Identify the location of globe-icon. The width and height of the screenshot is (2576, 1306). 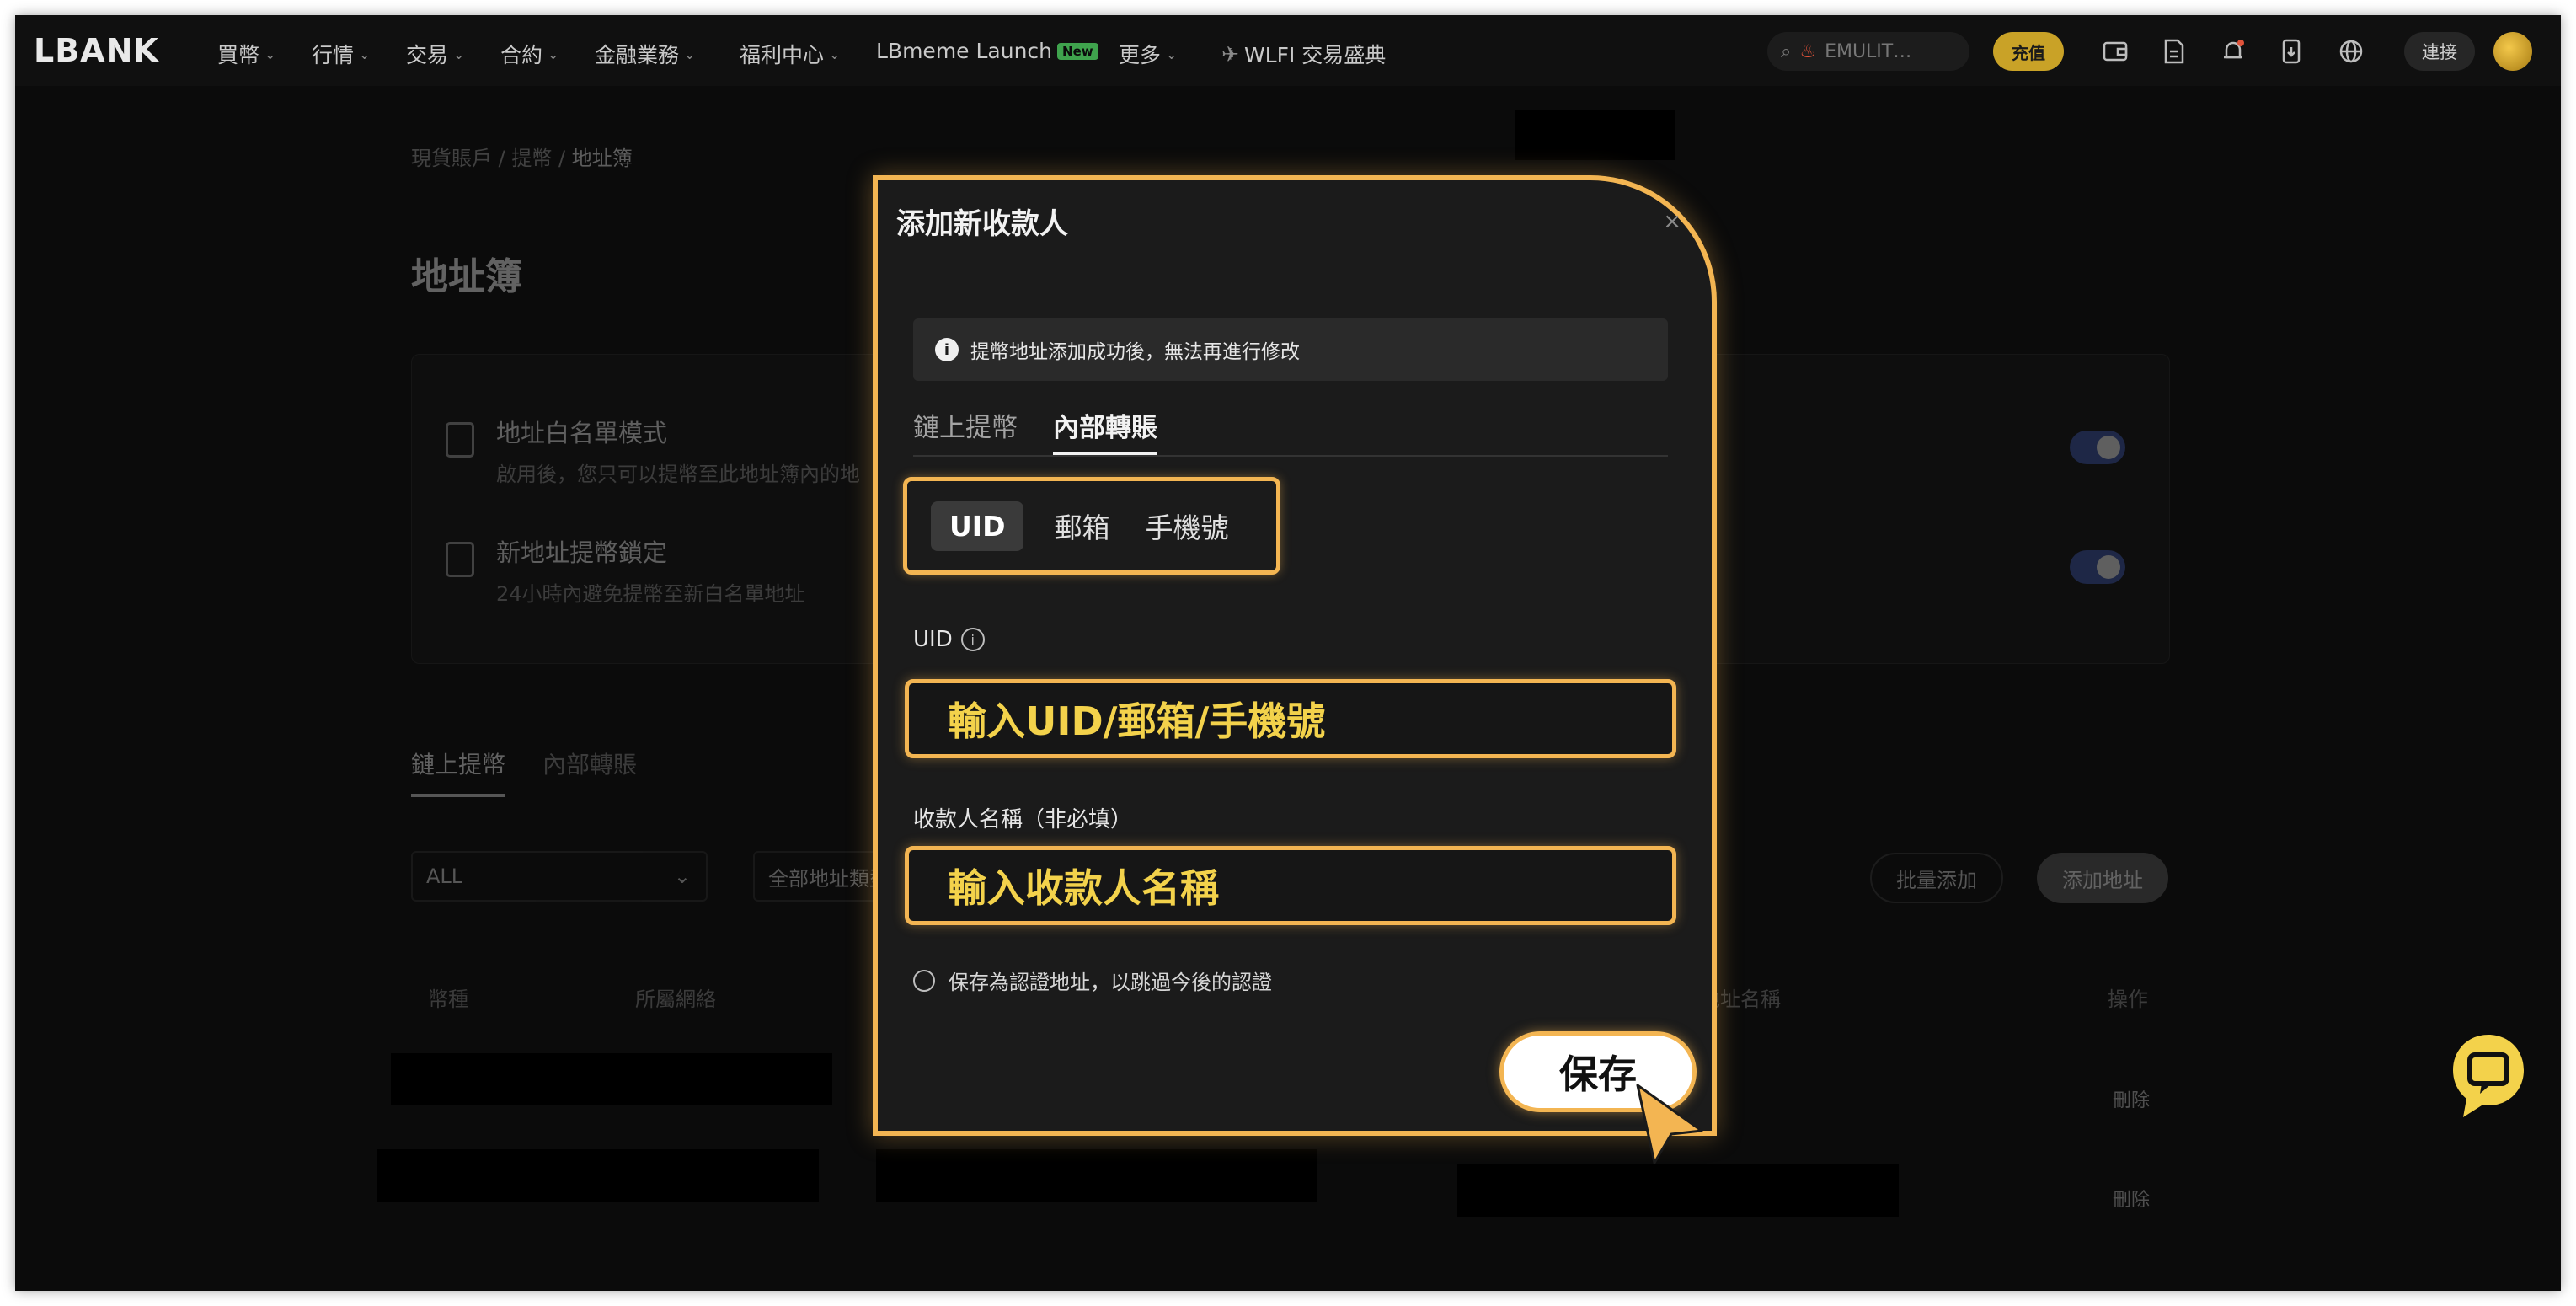
(2351, 51).